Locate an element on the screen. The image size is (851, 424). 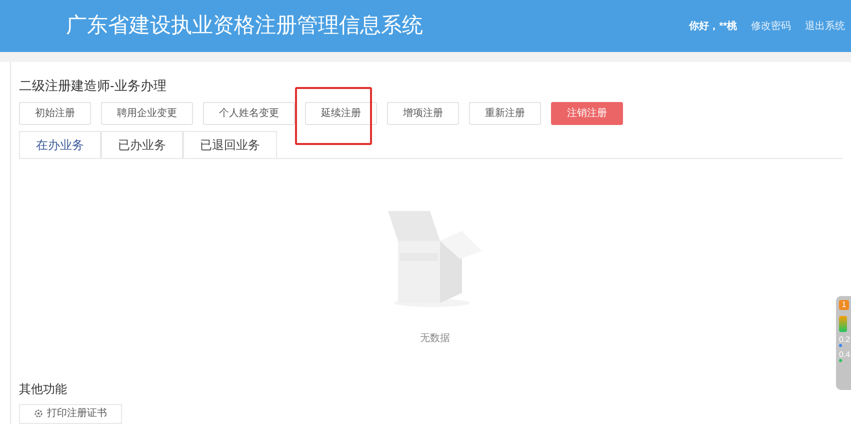
reading: 0.2 is located at coordinates (845, 339).